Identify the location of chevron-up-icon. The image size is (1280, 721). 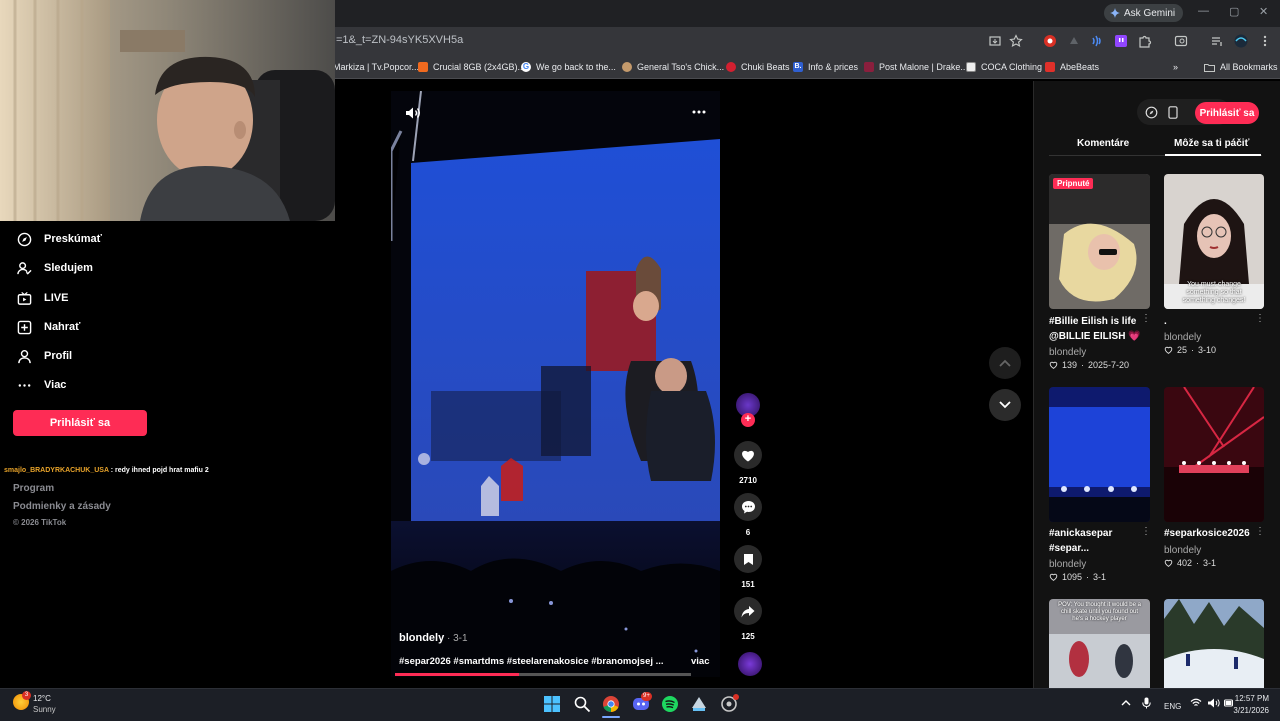
(1005, 363).